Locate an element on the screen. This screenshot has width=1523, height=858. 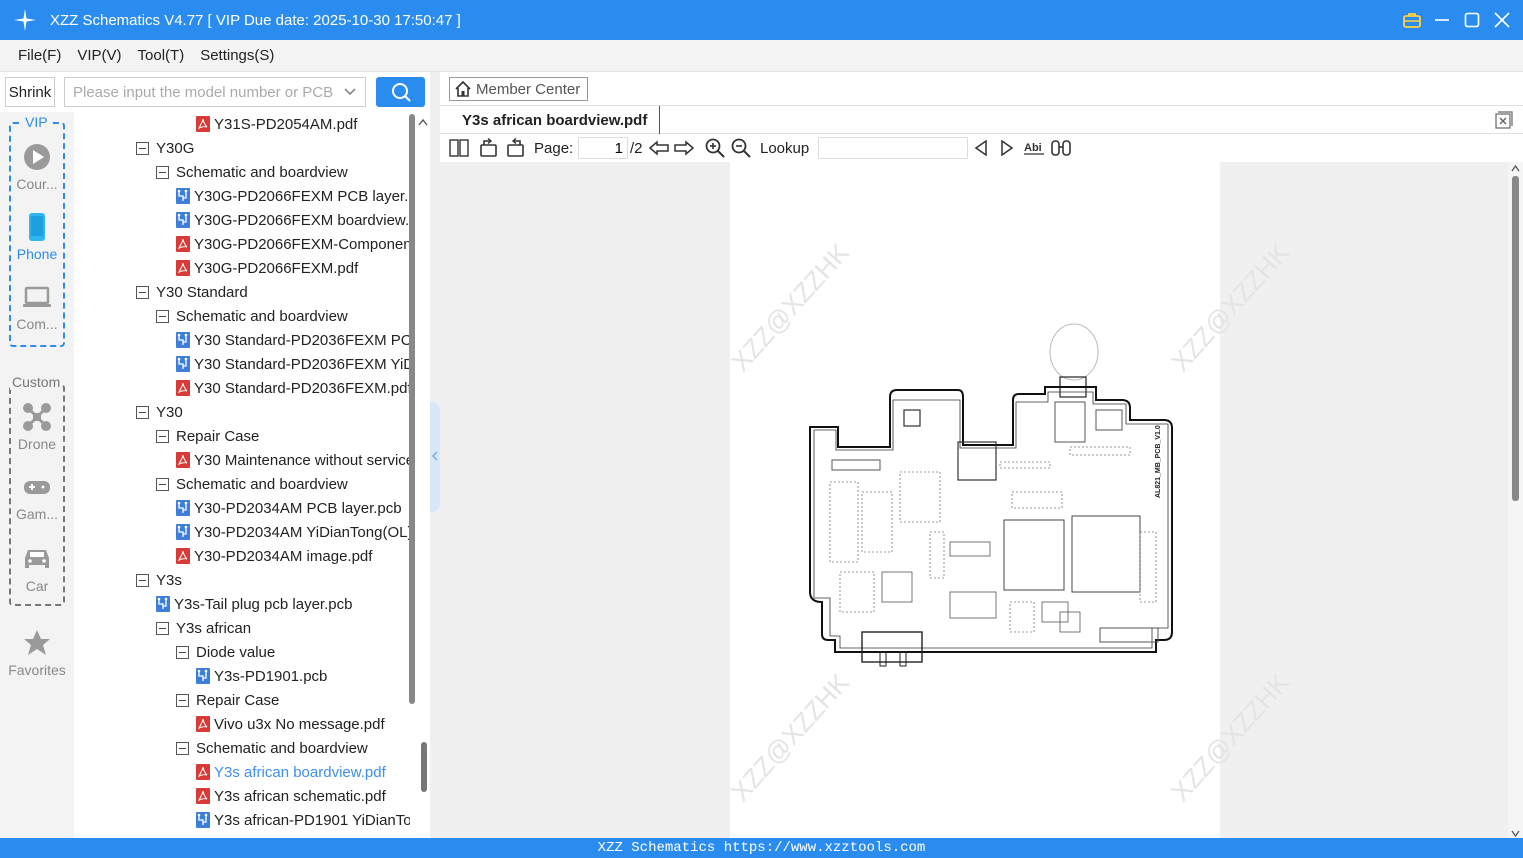
search-box is located at coordinates (215, 92).